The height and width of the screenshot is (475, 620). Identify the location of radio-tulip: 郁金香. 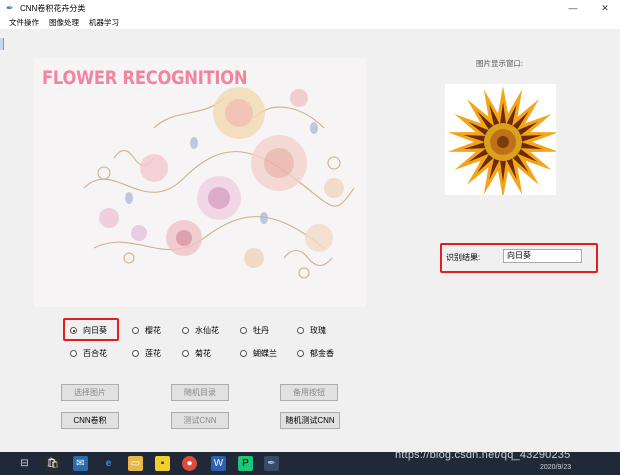
(315, 353).